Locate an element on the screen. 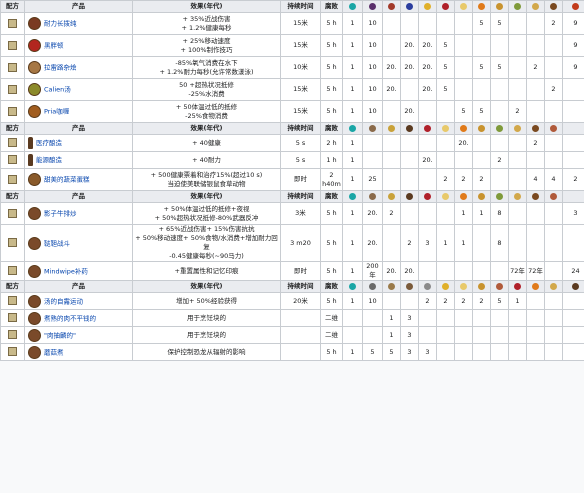 The image size is (584, 493). ingredient-qty-cell: 5 is located at coordinates (499, 23).